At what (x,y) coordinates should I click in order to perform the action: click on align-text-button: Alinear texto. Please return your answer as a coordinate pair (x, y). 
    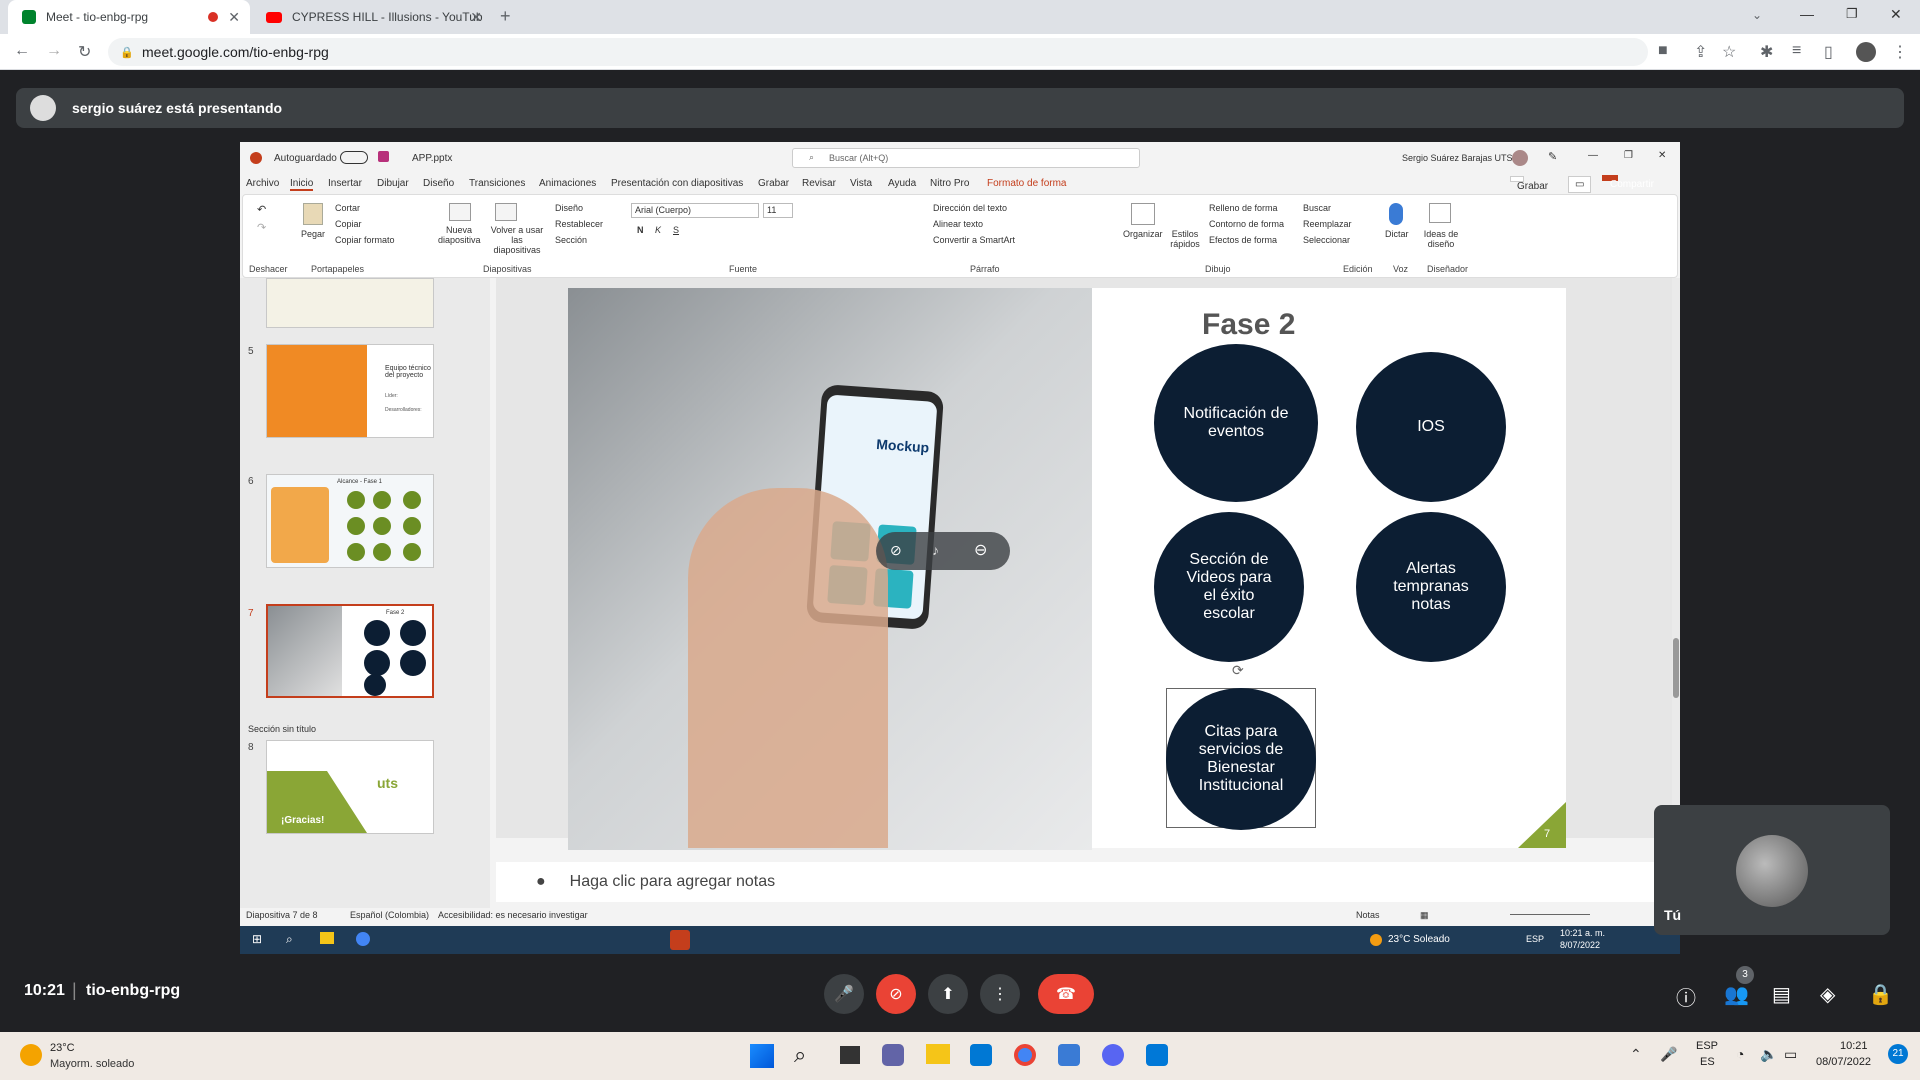
    Looking at the image, I should click on (958, 224).